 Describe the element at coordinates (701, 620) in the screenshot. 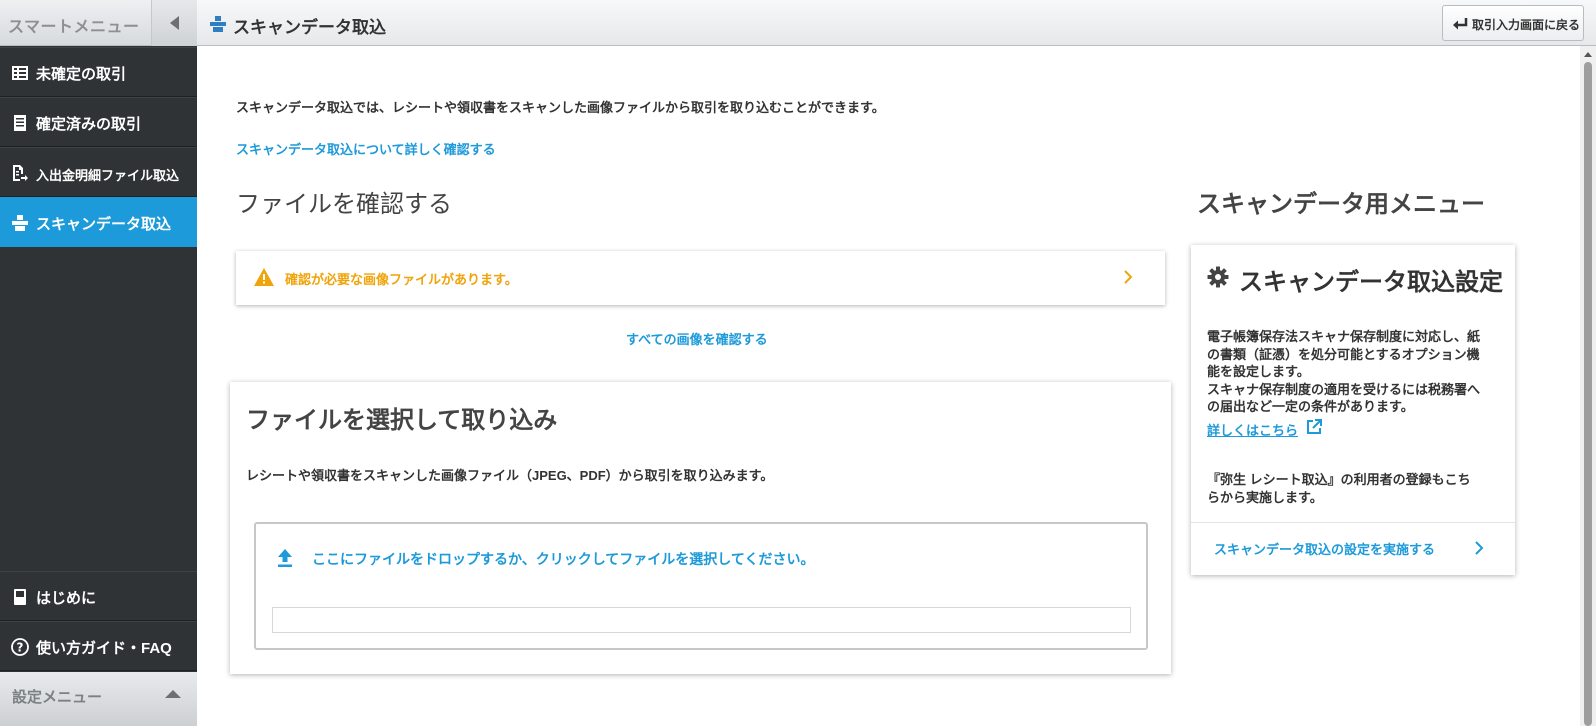

I see `selected-file-field` at that location.